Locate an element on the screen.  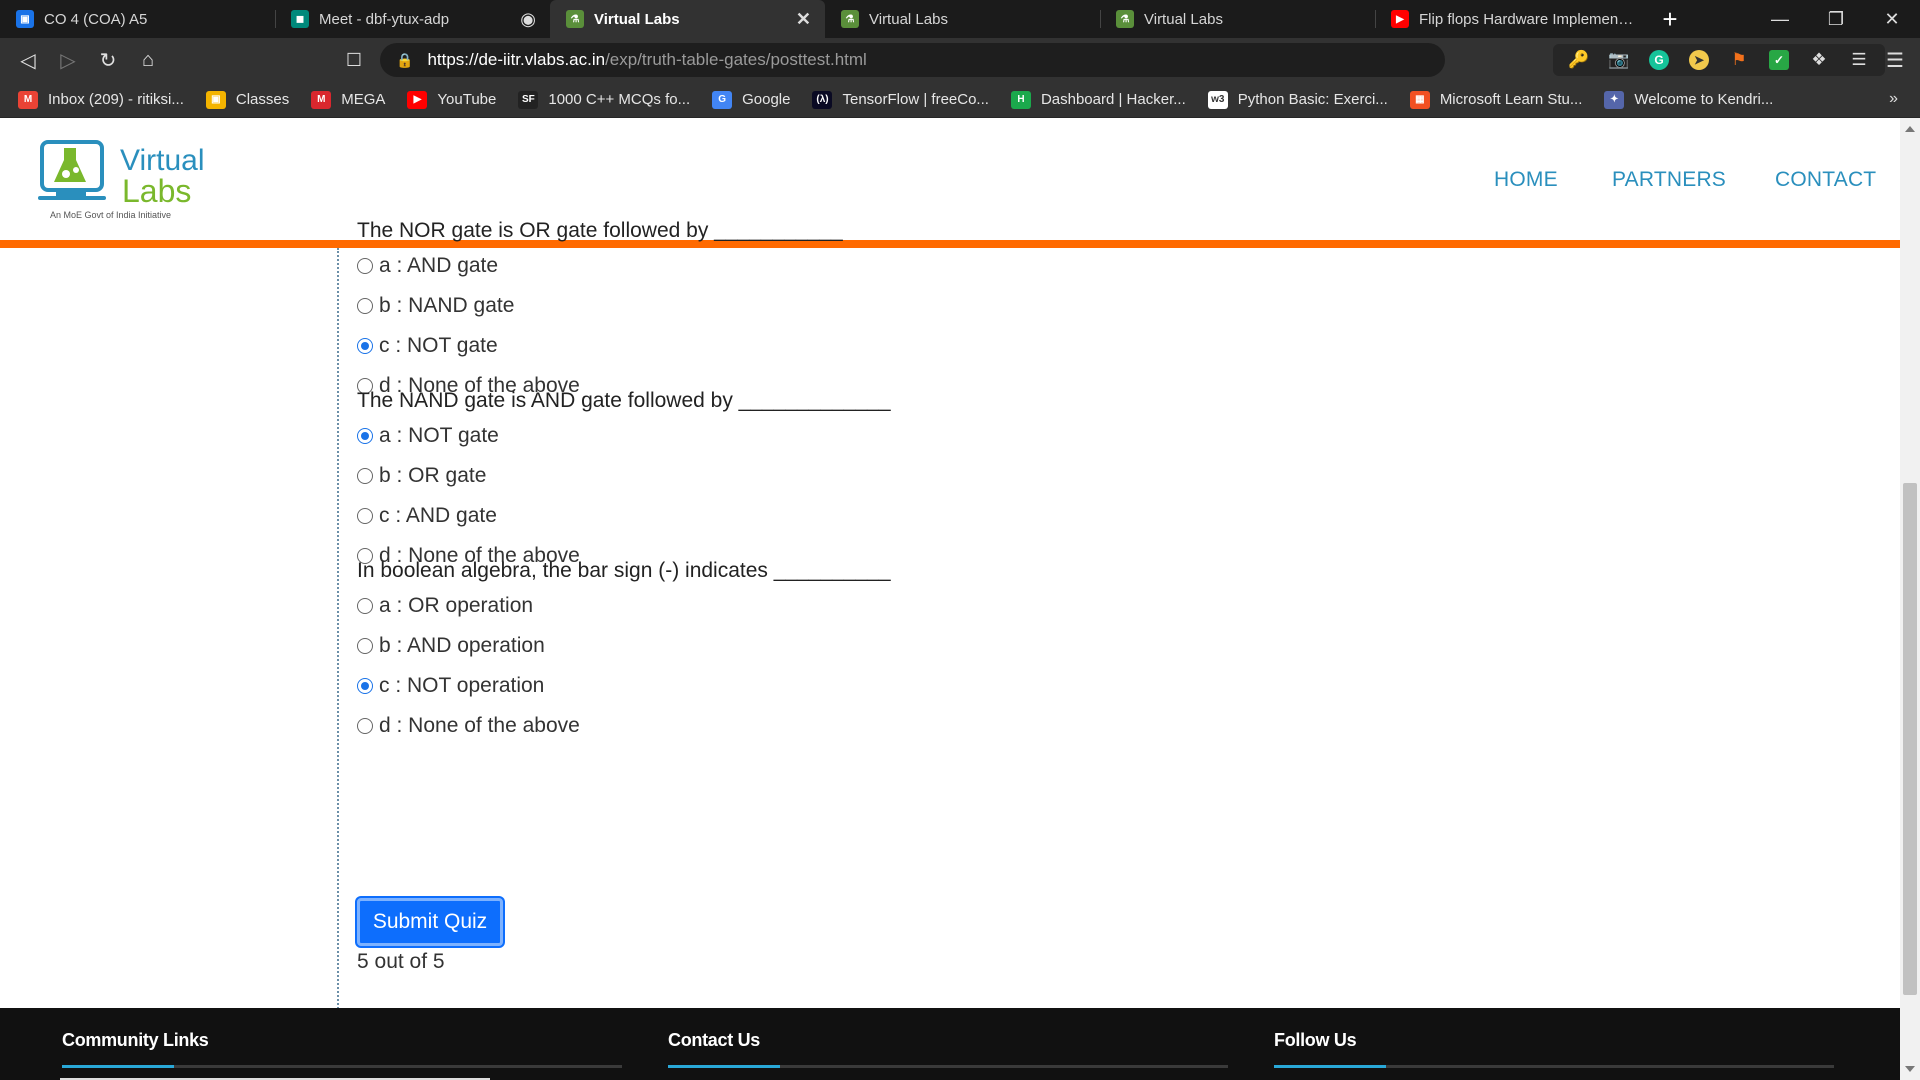
bookmark-item: G Google is located at coordinates (751, 99).